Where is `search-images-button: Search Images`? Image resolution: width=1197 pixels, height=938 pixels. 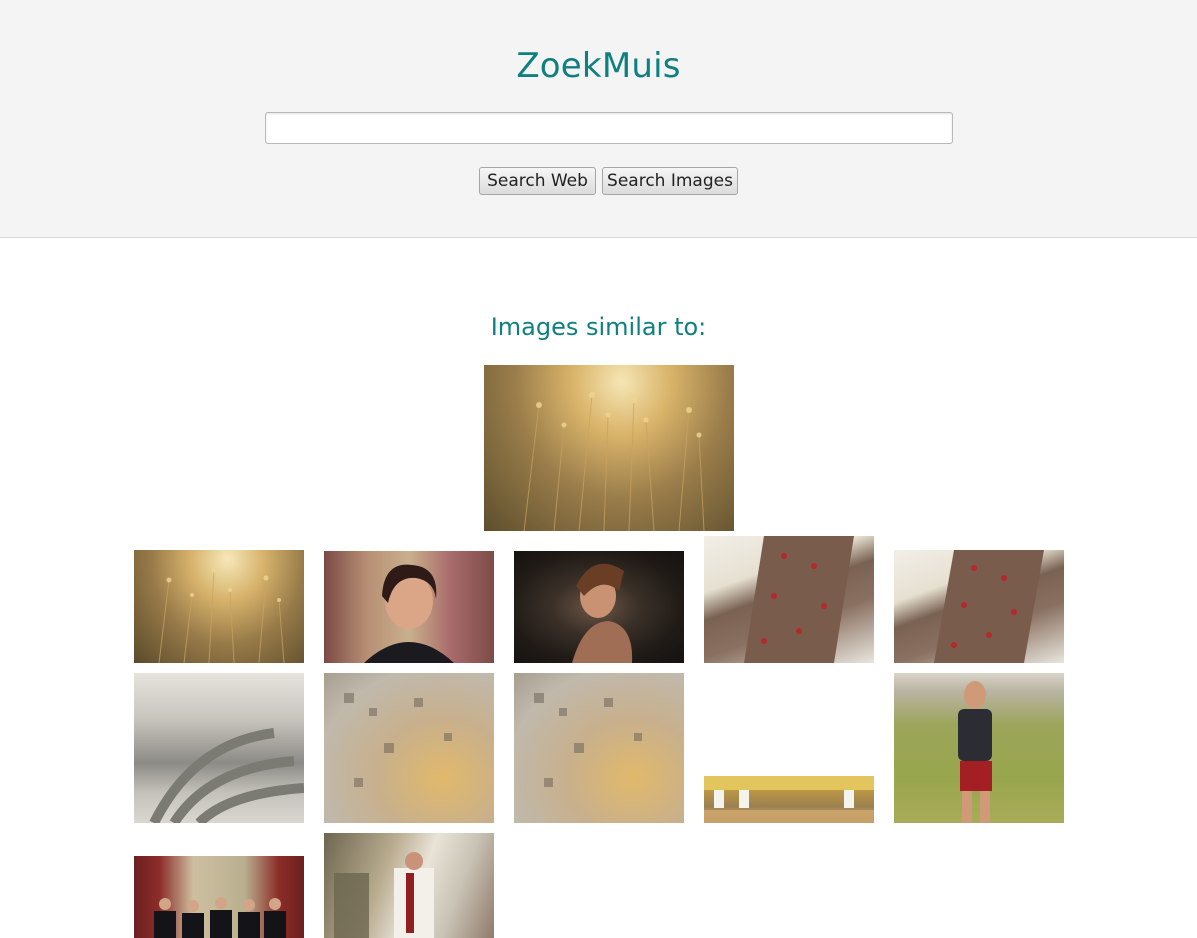
search-images-button: Search Images is located at coordinates (670, 181).